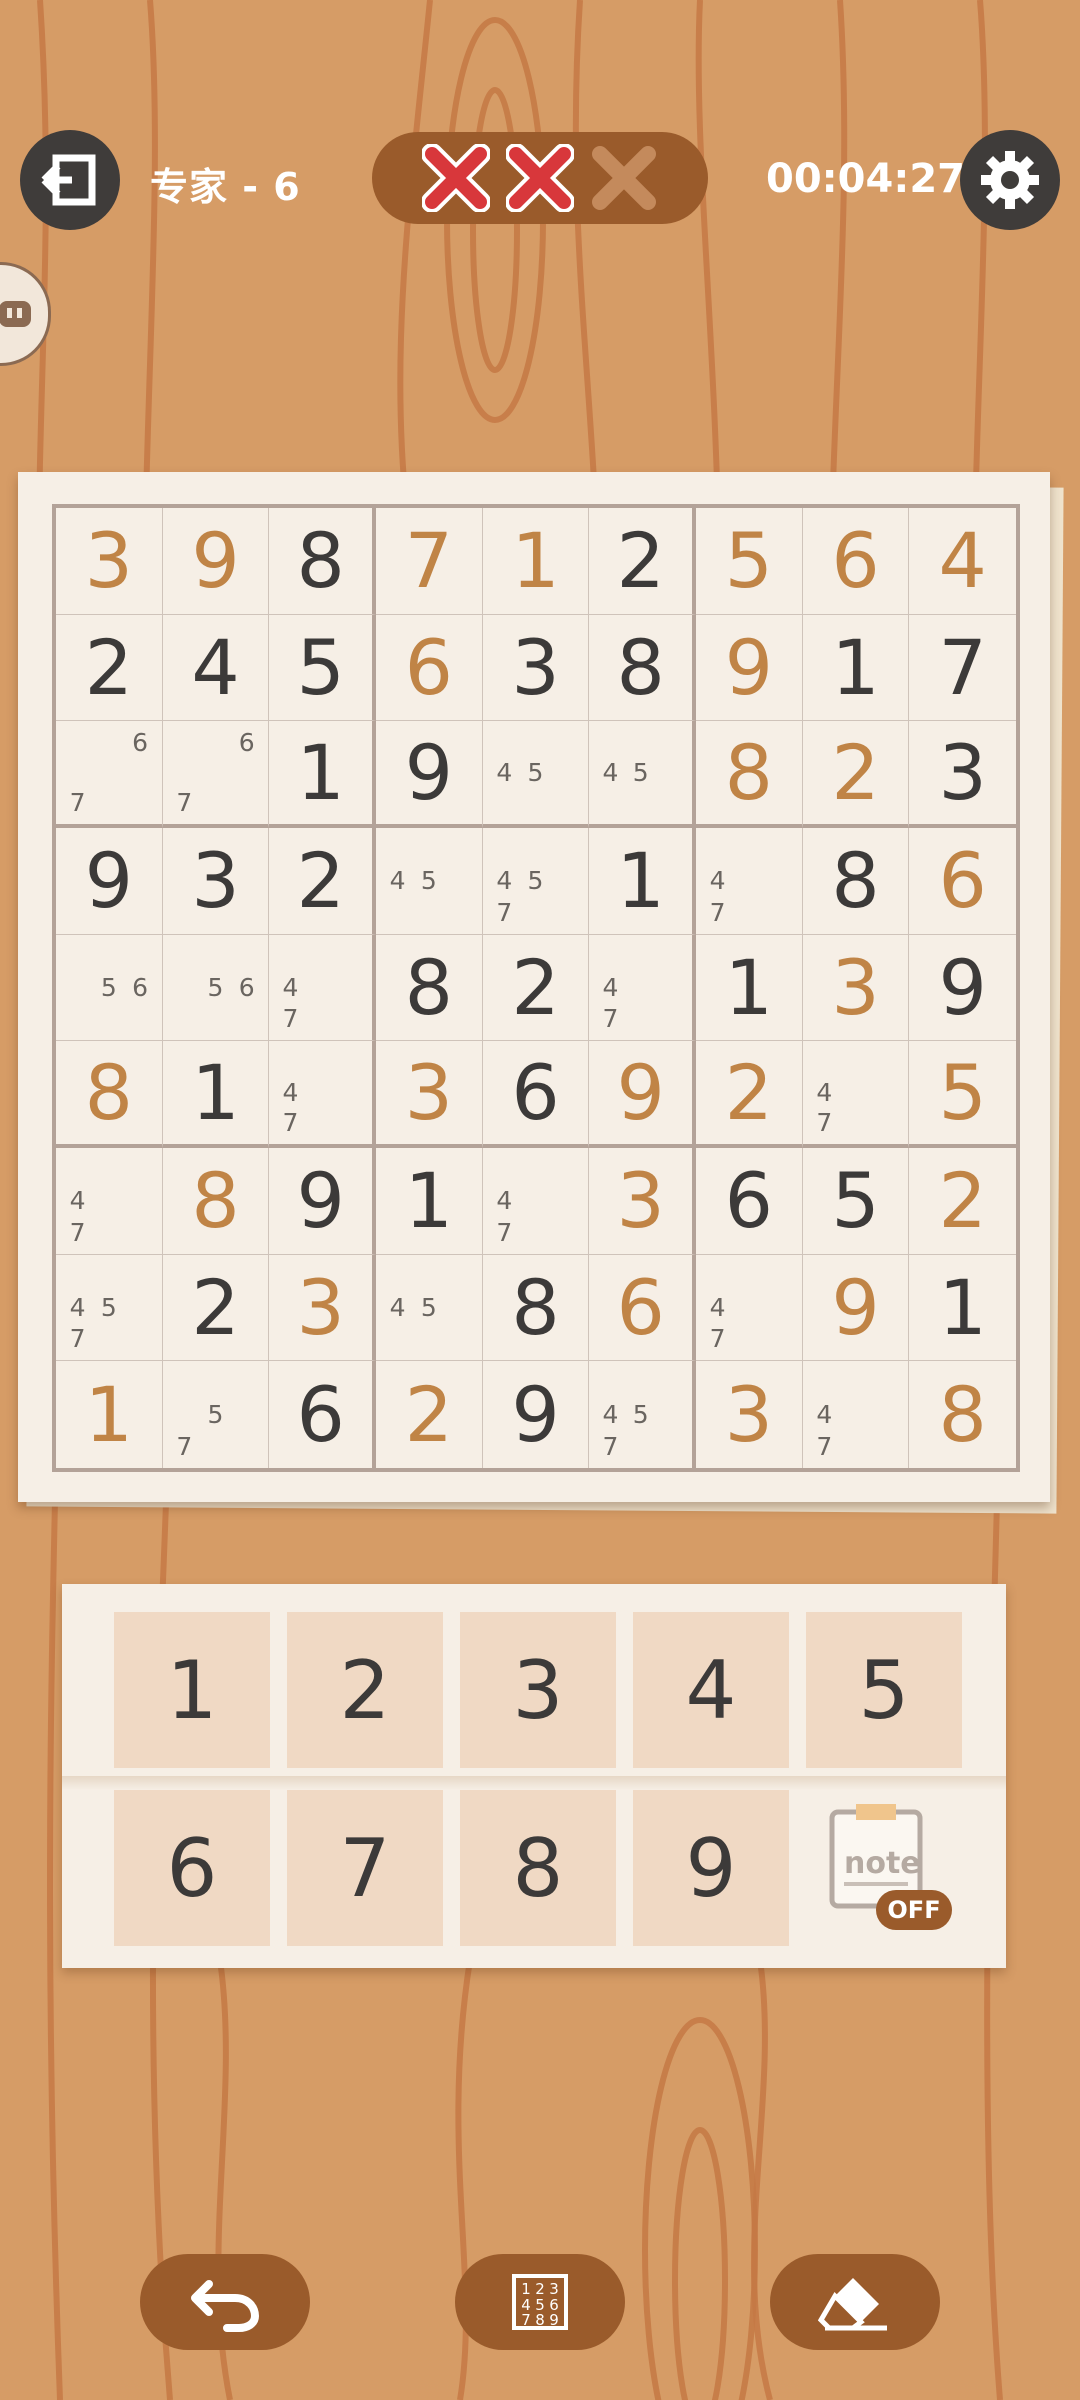 The width and height of the screenshot is (1080, 2400). I want to click on grid-cell-r5c7: 1, so click(749, 988).